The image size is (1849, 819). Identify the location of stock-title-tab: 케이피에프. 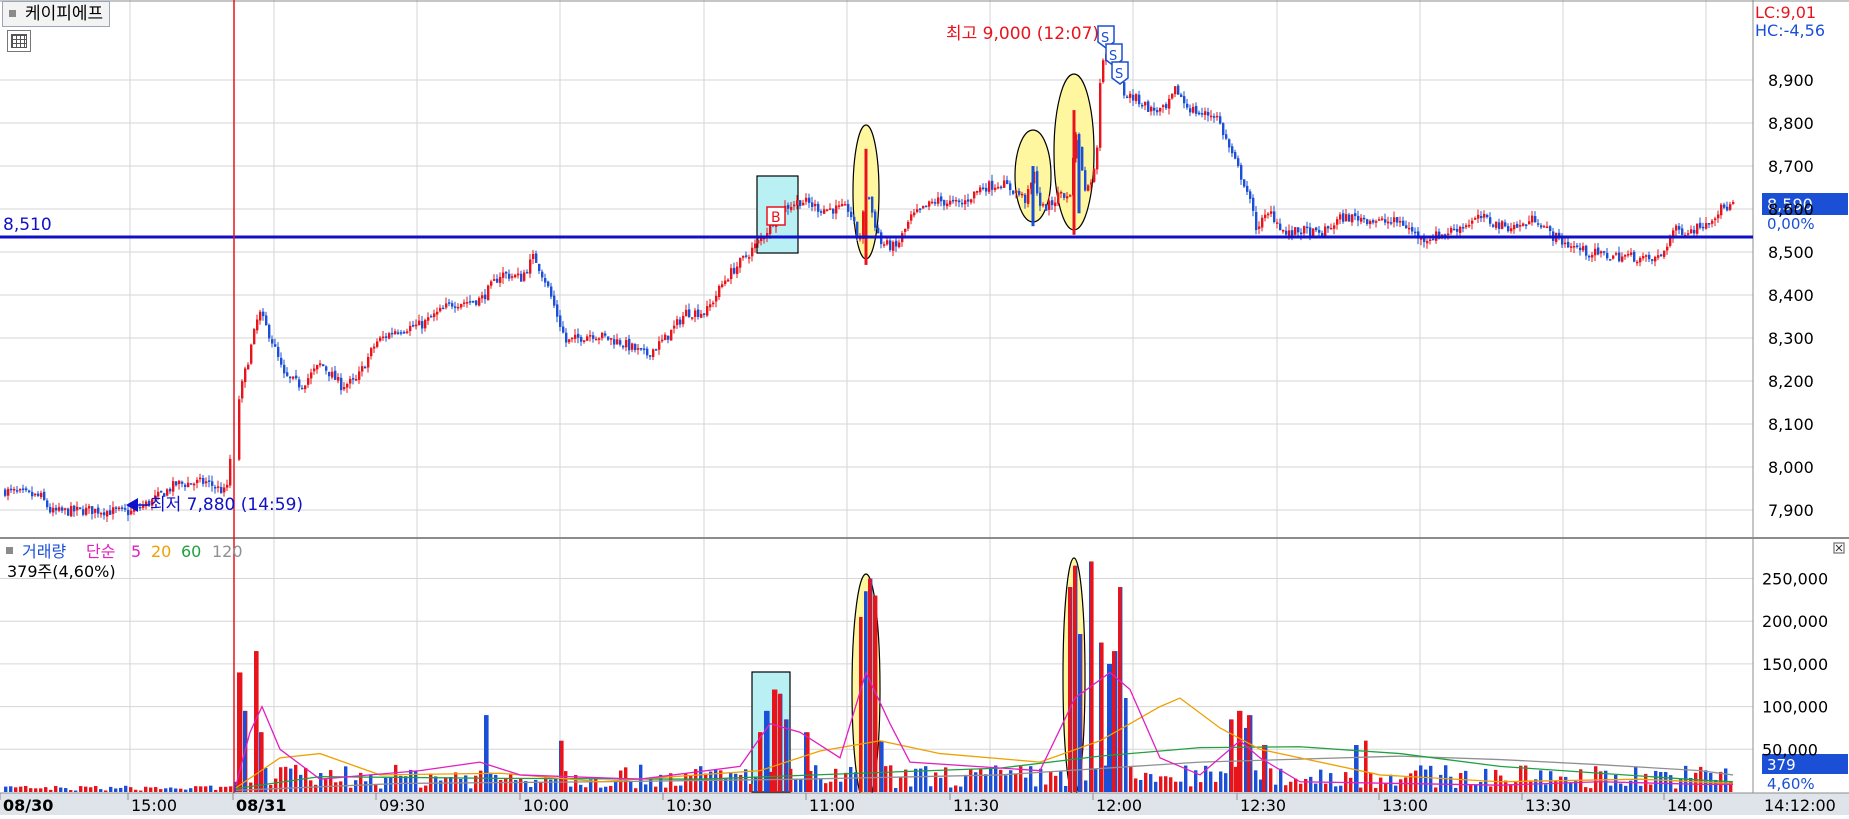
(56, 14).